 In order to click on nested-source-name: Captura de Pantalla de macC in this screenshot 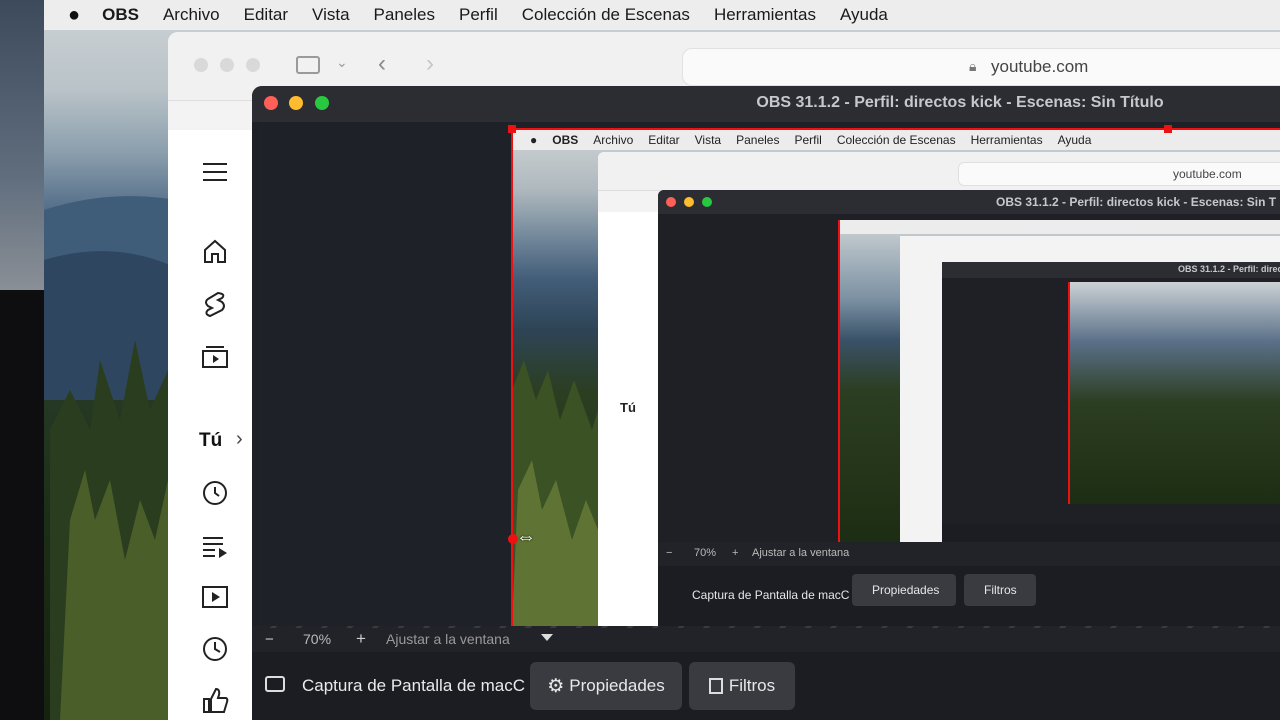, I will do `click(771, 595)`.